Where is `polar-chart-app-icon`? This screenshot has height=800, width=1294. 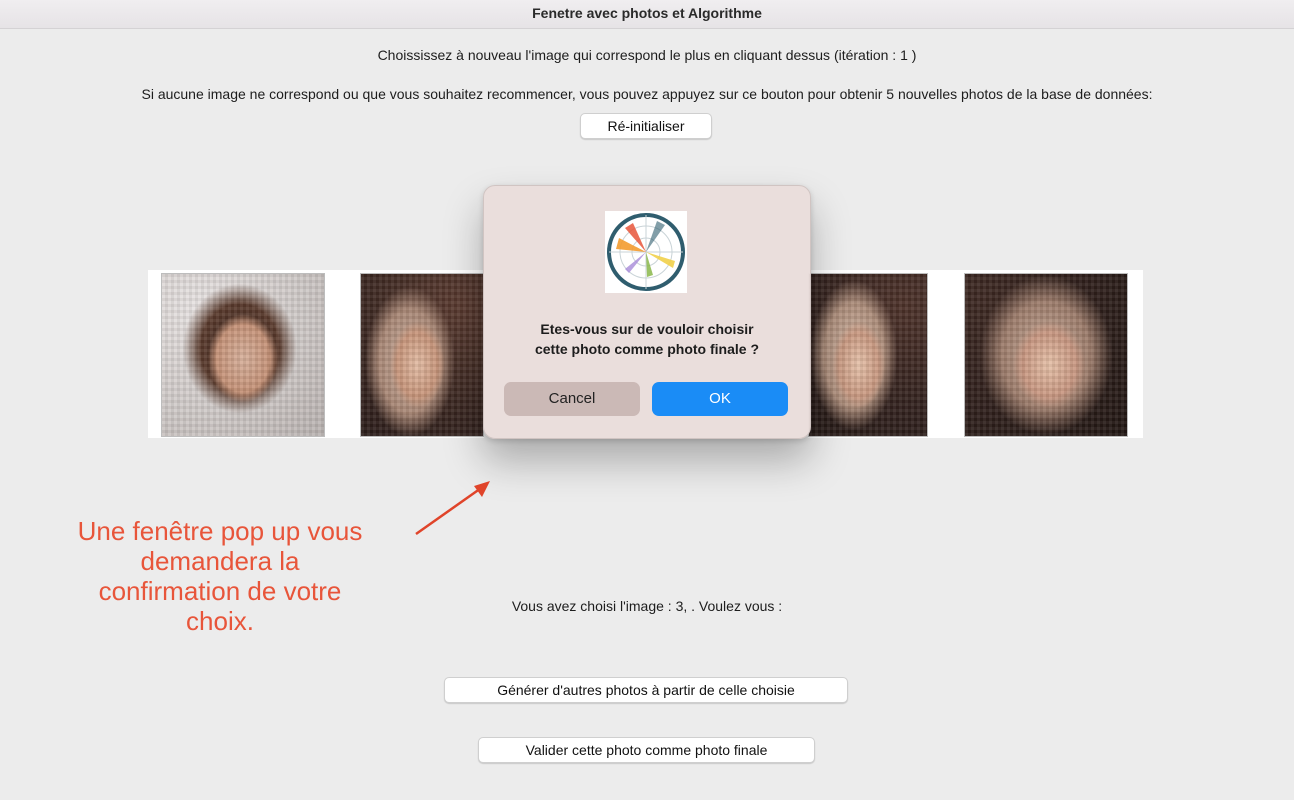
polar-chart-app-icon is located at coordinates (646, 252).